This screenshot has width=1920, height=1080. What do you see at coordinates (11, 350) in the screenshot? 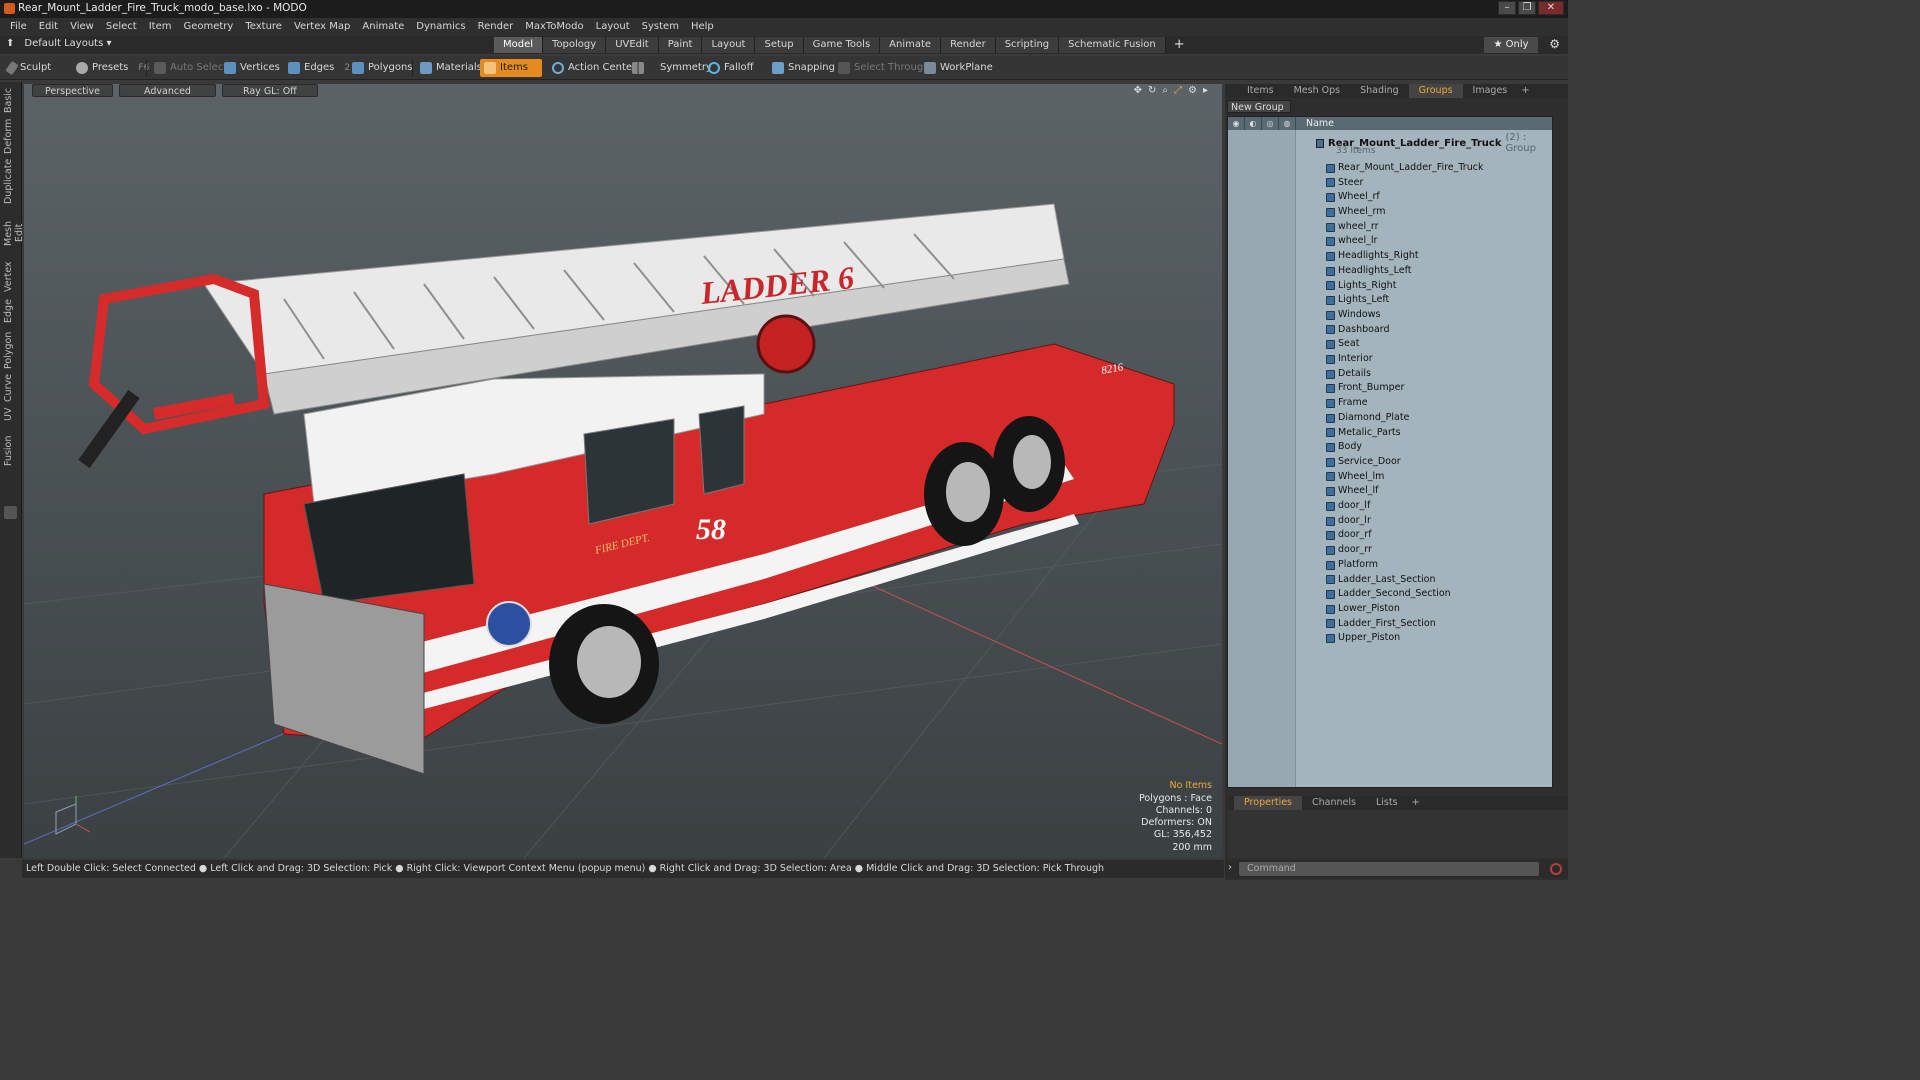
I see `left-tab-polygon: Polygon` at bounding box center [11, 350].